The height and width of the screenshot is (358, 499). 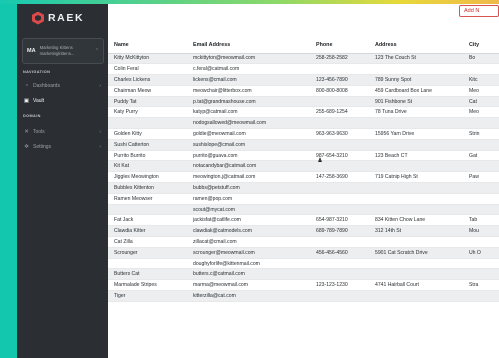 I want to click on cell-email: meowchair@litterbox.com, so click(x=248, y=91).